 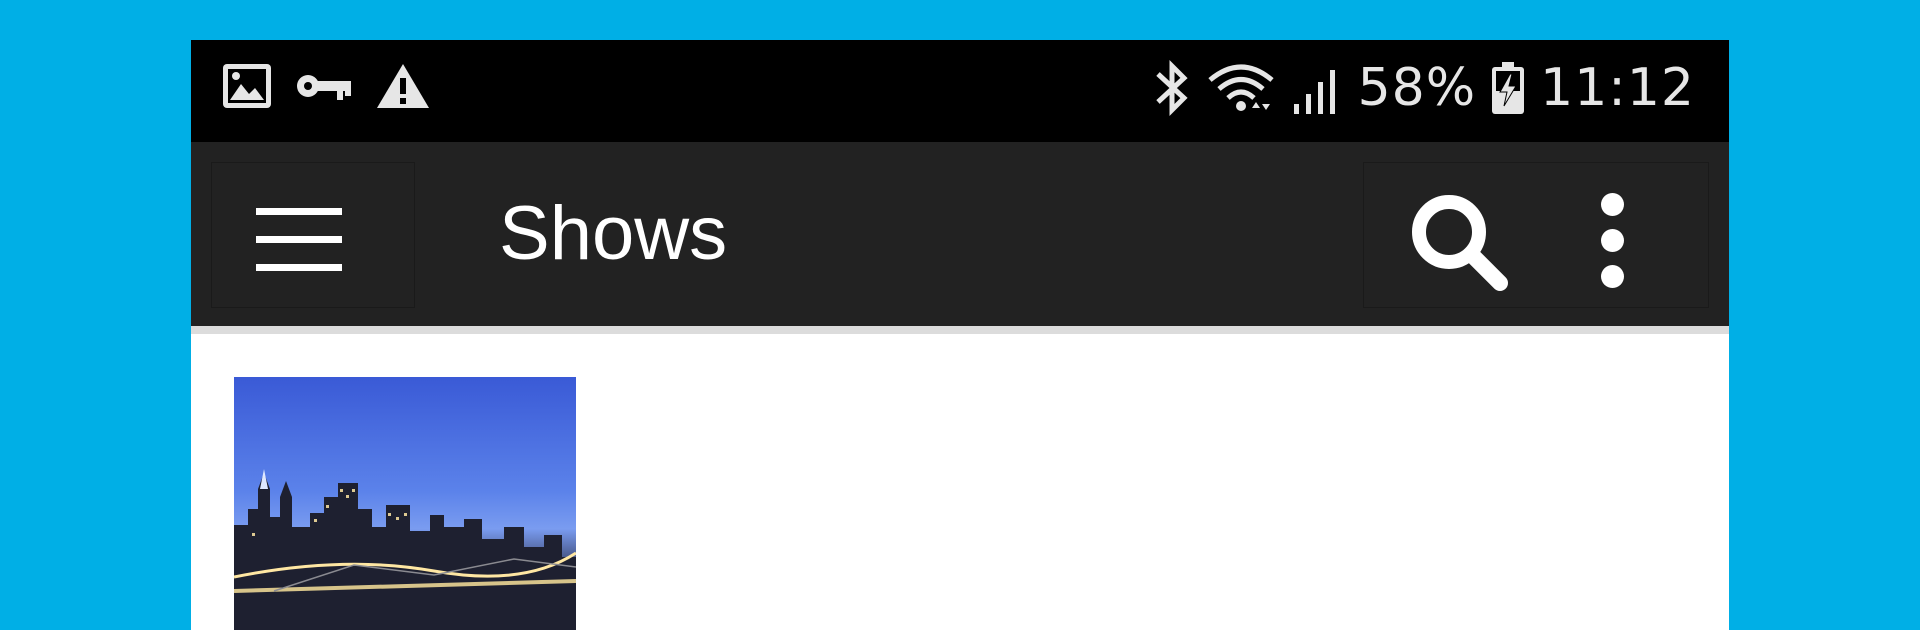 What do you see at coordinates (1612, 240) in the screenshot?
I see `more-vertical-icon` at bounding box center [1612, 240].